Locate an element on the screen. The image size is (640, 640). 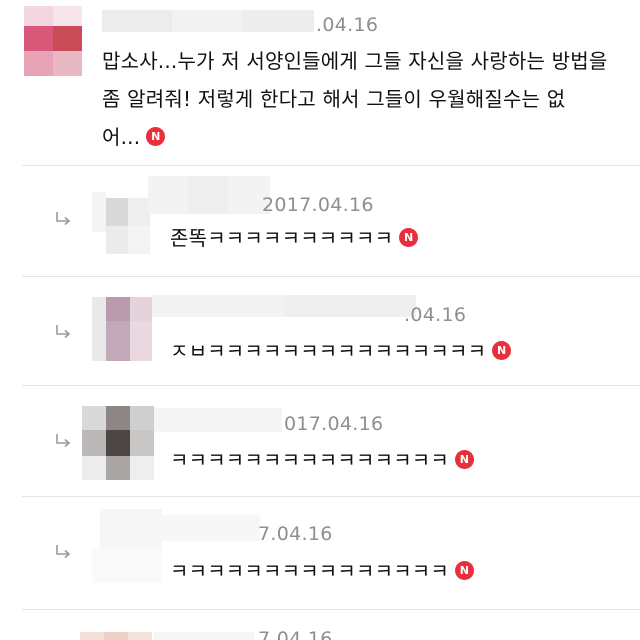
reply-date: 017.04.16 is located at coordinates (334, 424).